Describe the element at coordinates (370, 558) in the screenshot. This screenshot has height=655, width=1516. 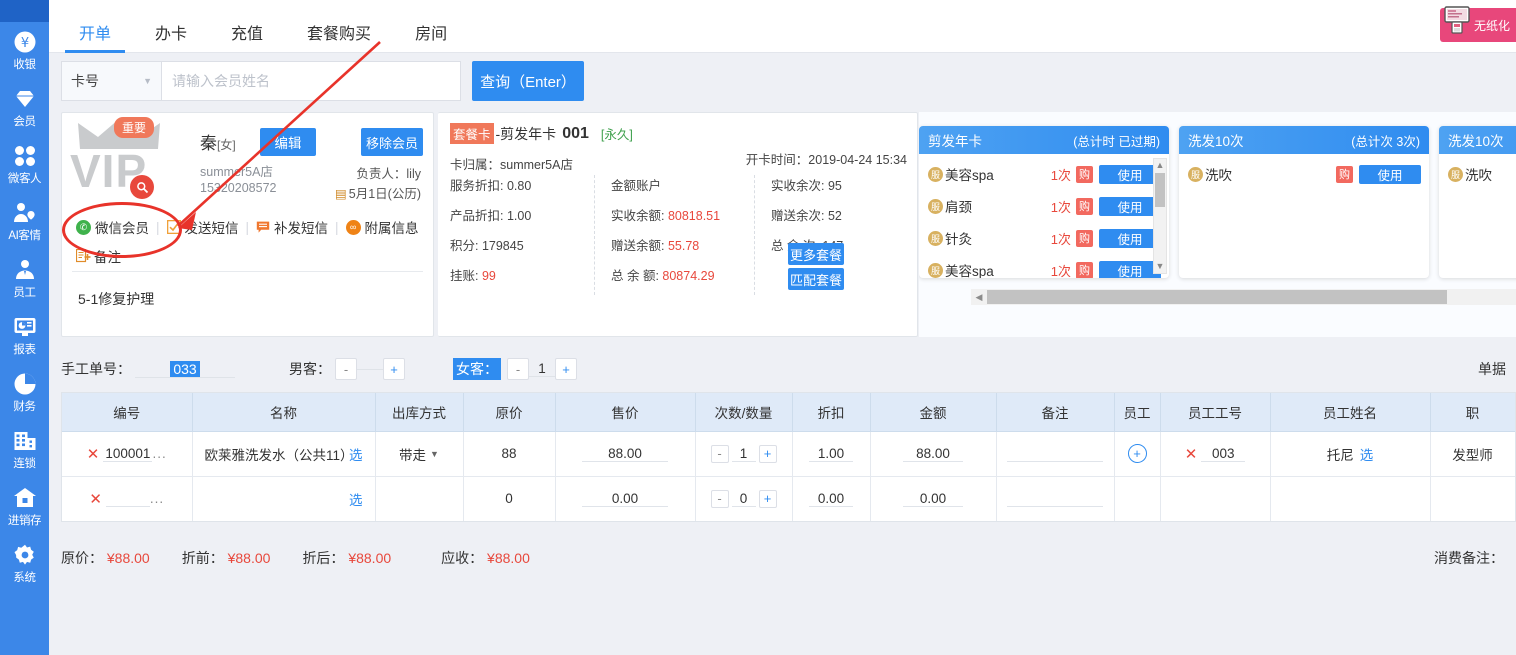
I see `total-after-value: ¥88.00` at that location.